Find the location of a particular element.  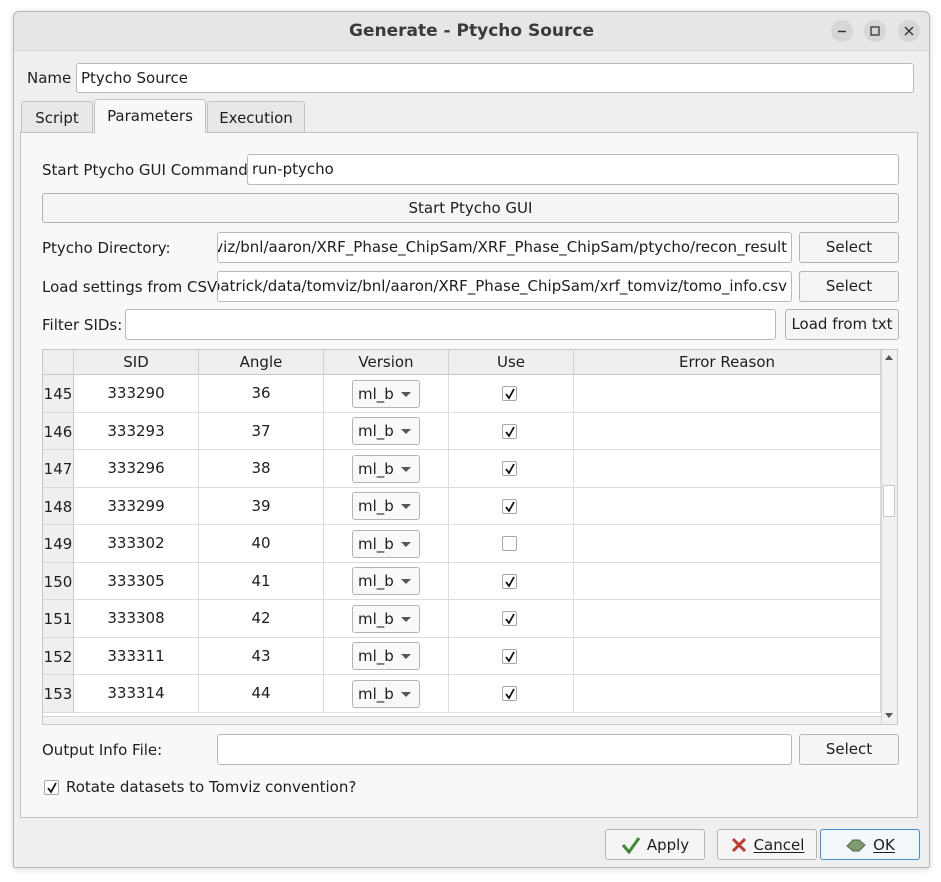

minimize-button is located at coordinates (842, 31).